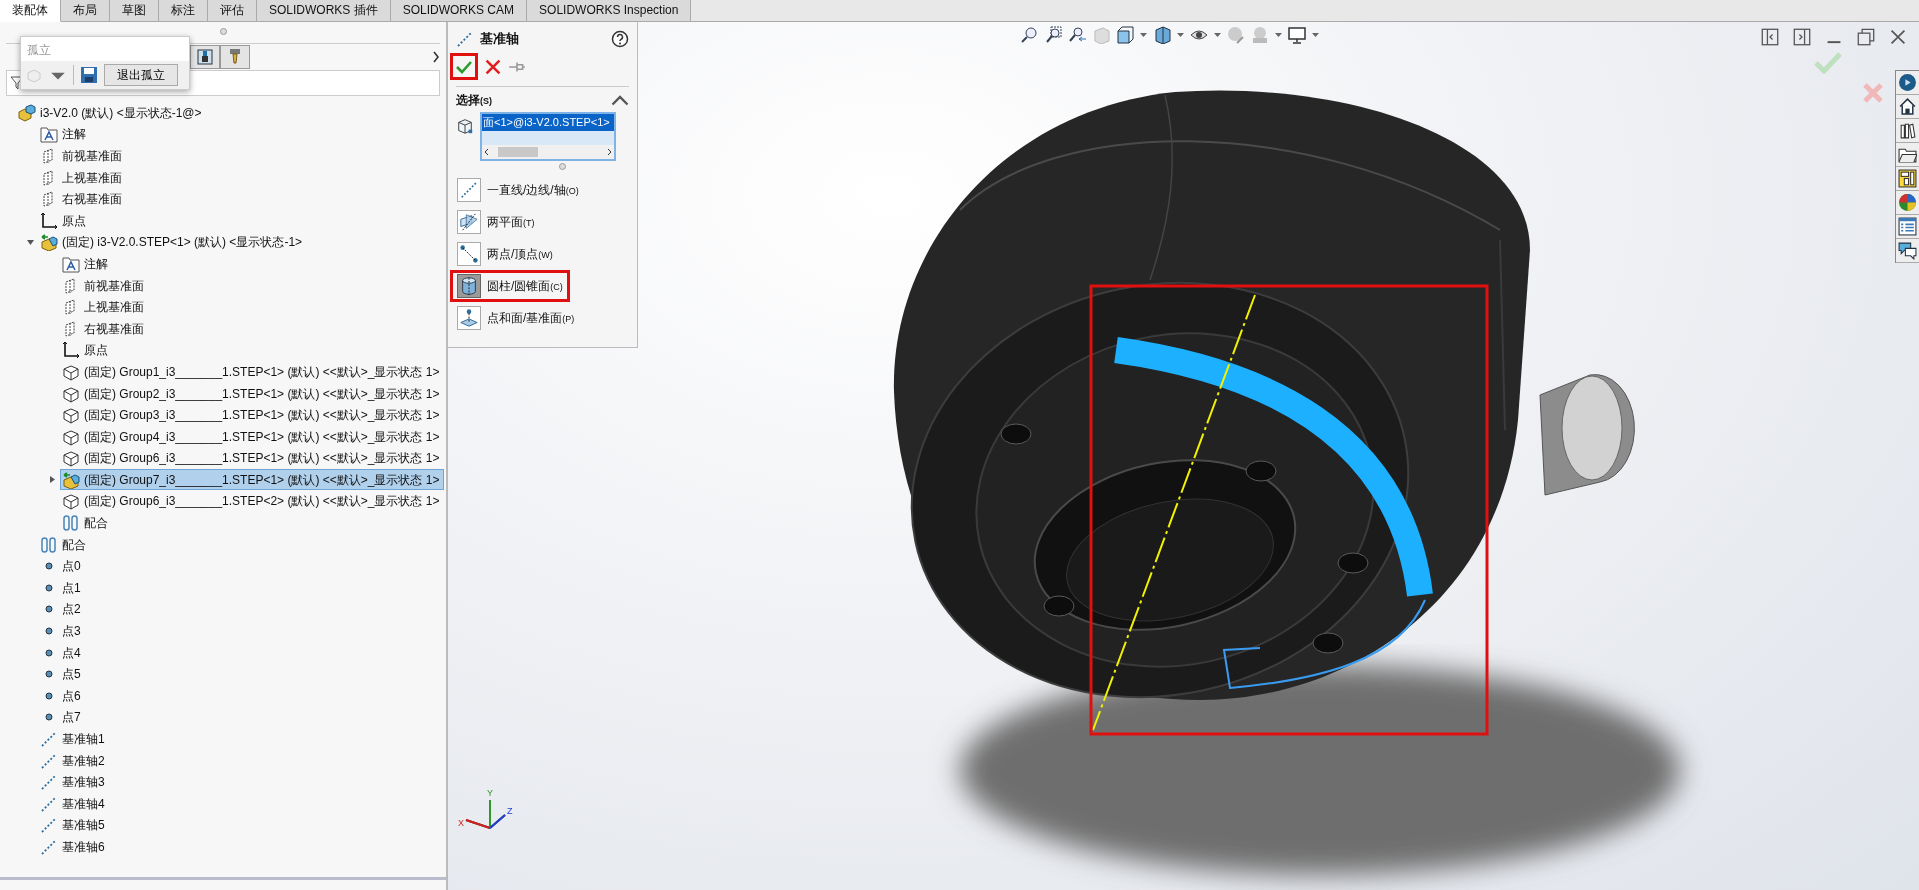 The width and height of the screenshot is (1919, 890). Describe the element at coordinates (1802, 37) in the screenshot. I see `panel-right-icon` at that location.